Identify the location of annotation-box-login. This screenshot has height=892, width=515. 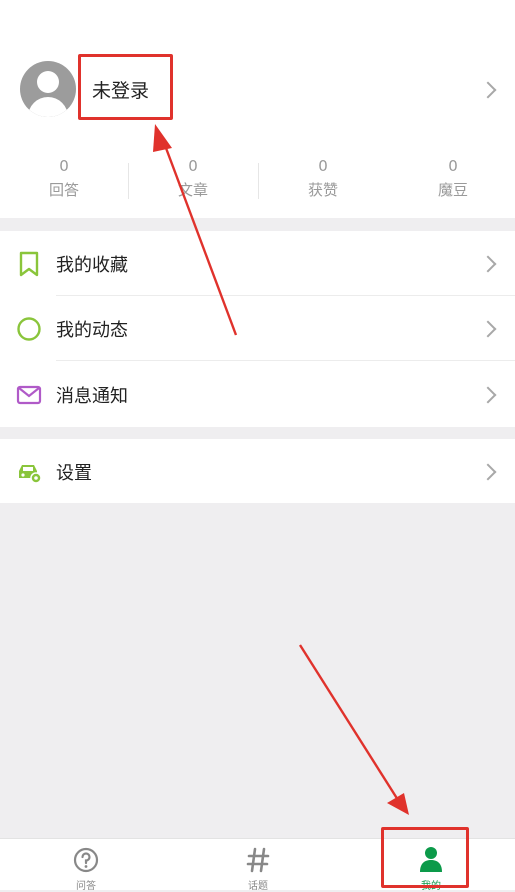
(125, 87).